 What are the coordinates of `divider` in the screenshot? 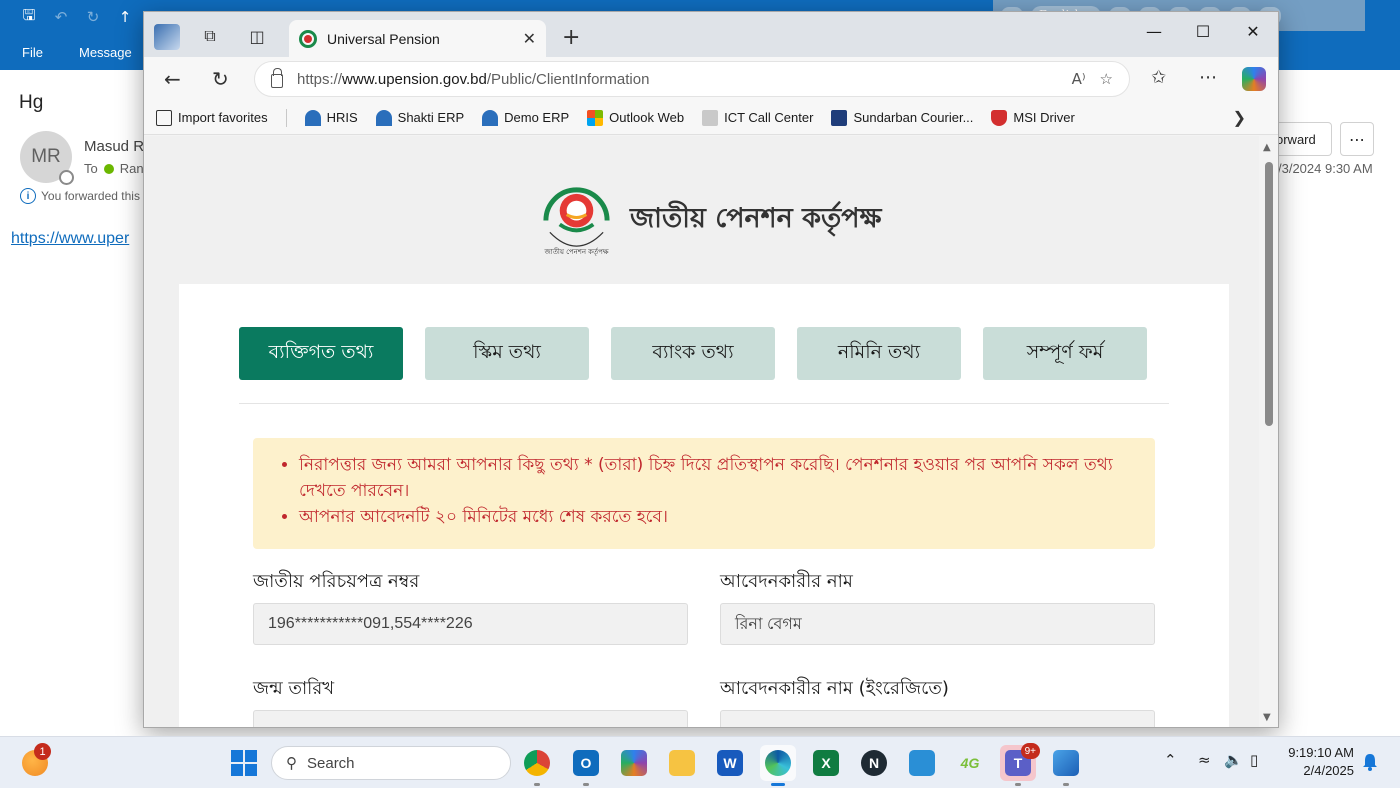 It's located at (704, 403).